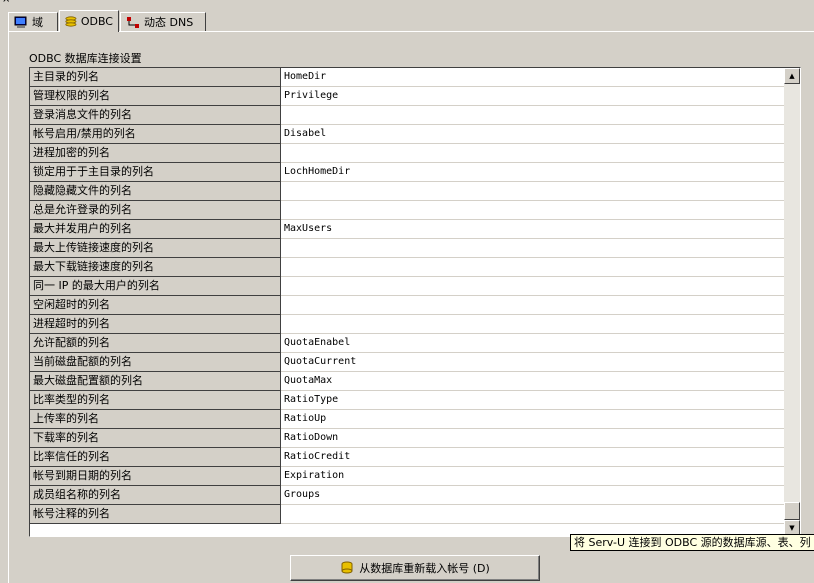 The height and width of the screenshot is (583, 814). Describe the element at coordinates (155, 438) in the screenshot. I see `row-label: 下载率的列名` at that location.